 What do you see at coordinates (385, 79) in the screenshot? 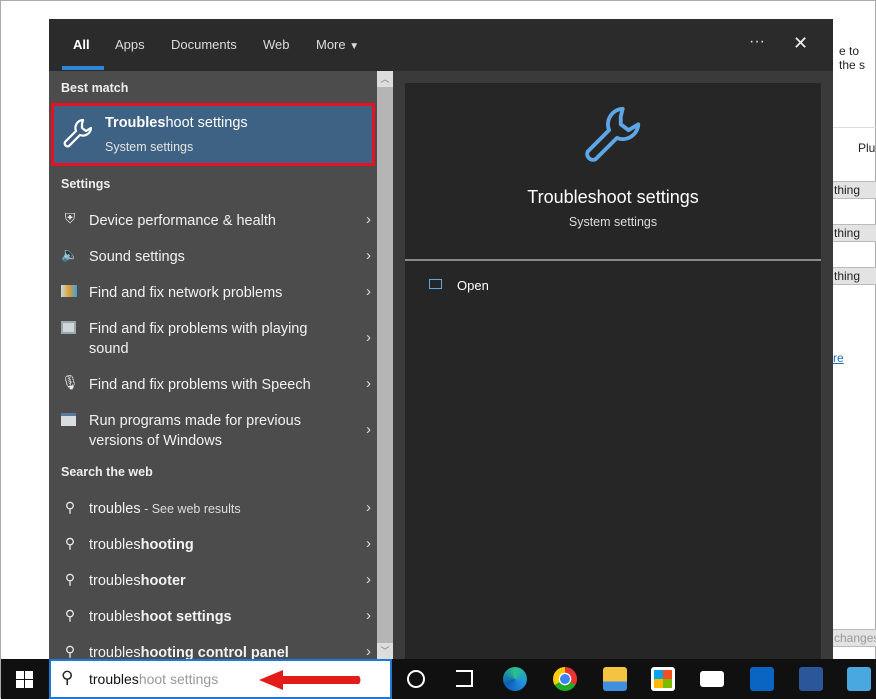
I see `scroll-up-icon: ︿` at bounding box center [385, 79].